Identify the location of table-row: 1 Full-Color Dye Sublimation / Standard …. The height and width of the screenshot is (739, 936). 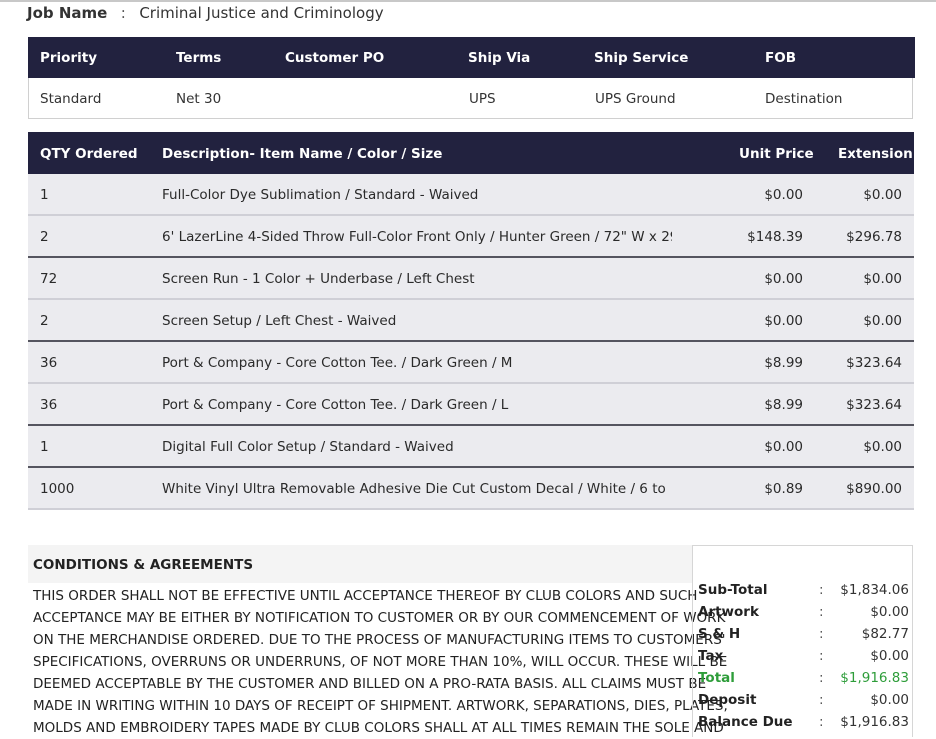
(471, 195).